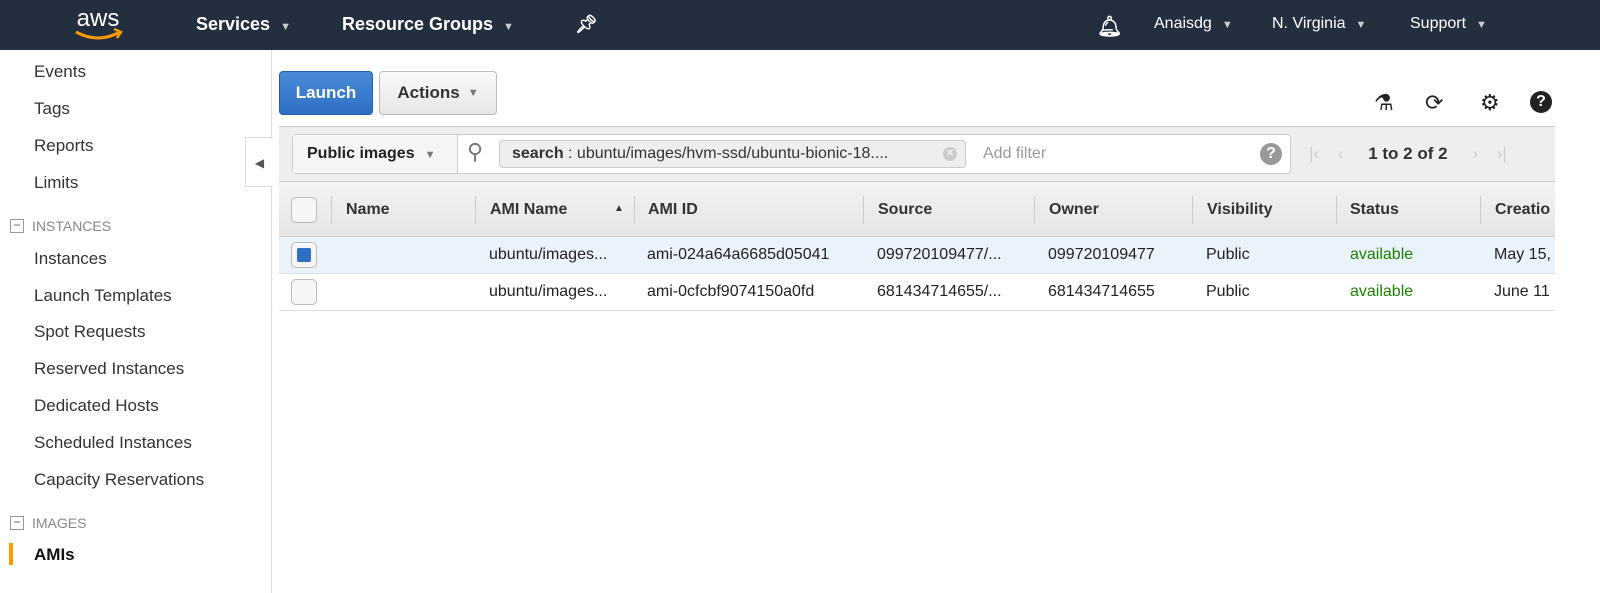 The width and height of the screenshot is (1600, 593). What do you see at coordinates (950, 154) in the screenshot?
I see `remove-filter-icon: ✕` at bounding box center [950, 154].